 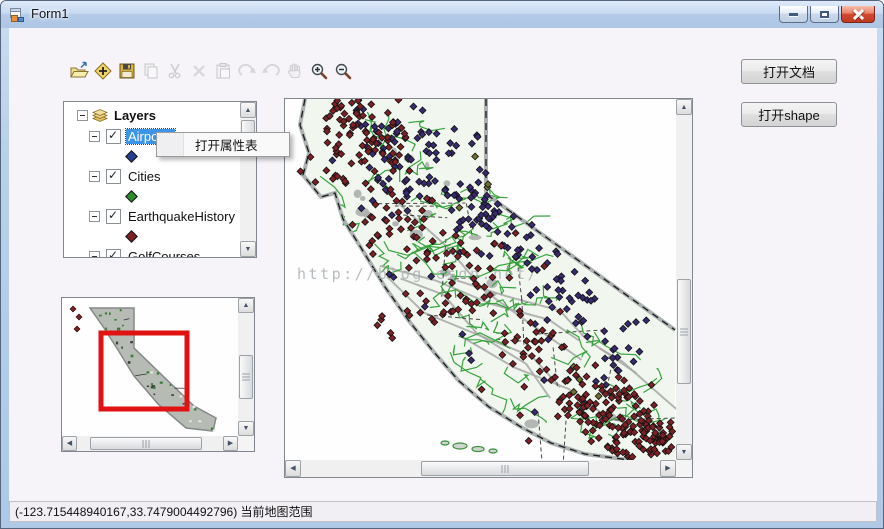 What do you see at coordinates (127, 71) in the screenshot?
I see `save-icon` at bounding box center [127, 71].